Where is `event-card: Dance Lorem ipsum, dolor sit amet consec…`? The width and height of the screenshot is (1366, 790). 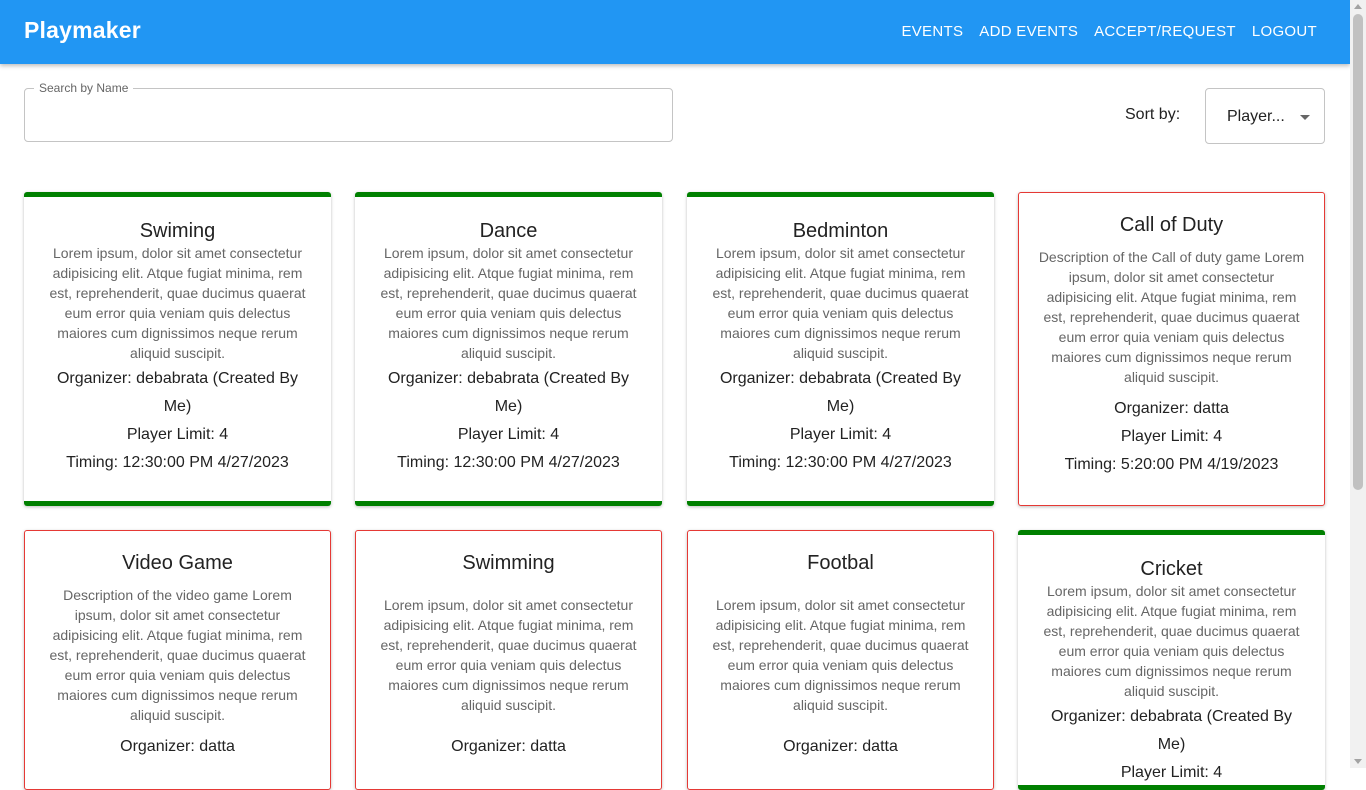 event-card: Dance Lorem ipsum, dolor sit amet consec… is located at coordinates (508, 349).